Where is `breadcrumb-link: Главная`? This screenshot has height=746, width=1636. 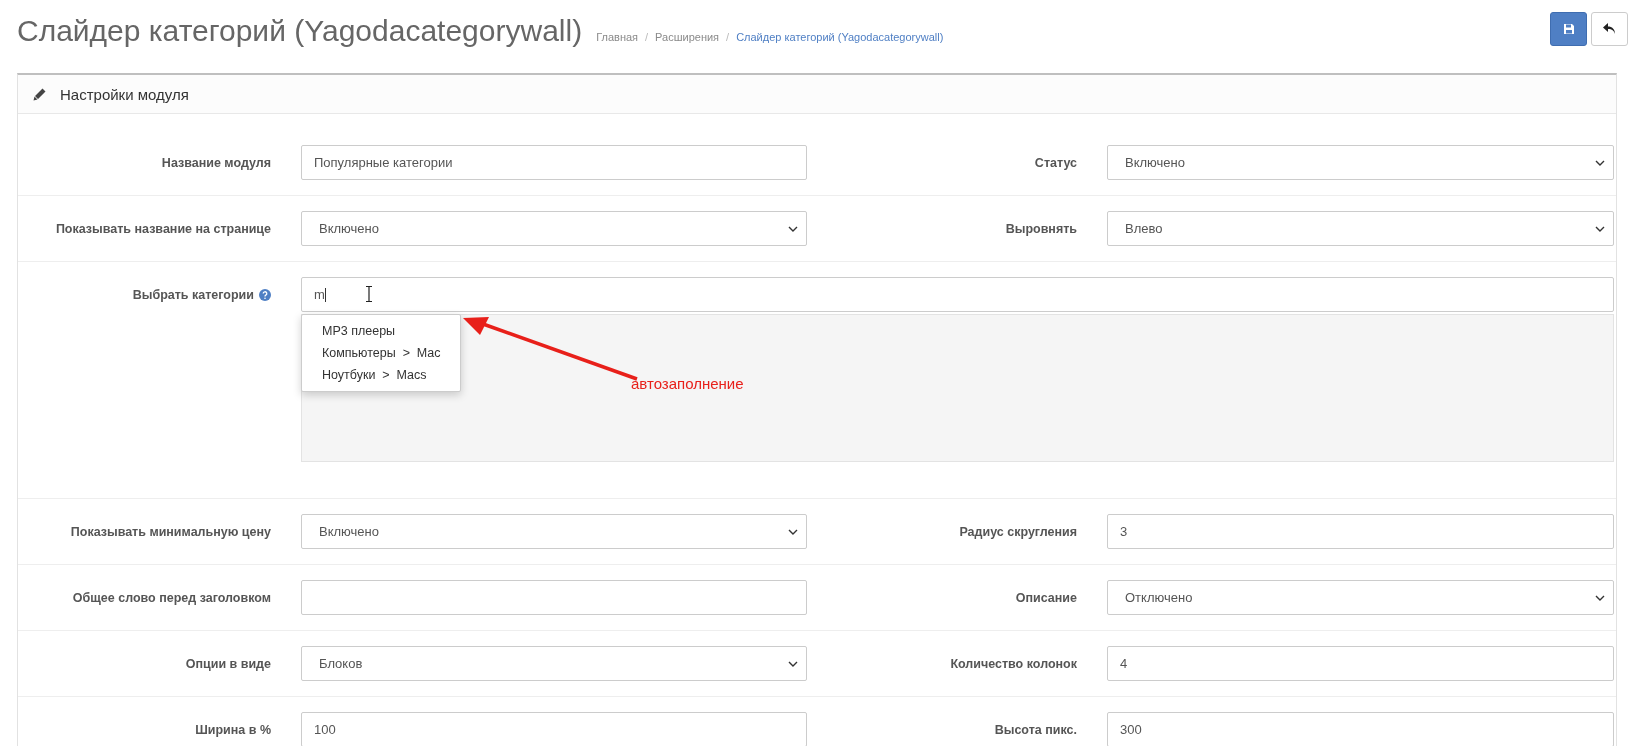
breadcrumb-link: Главная is located at coordinates (617, 37).